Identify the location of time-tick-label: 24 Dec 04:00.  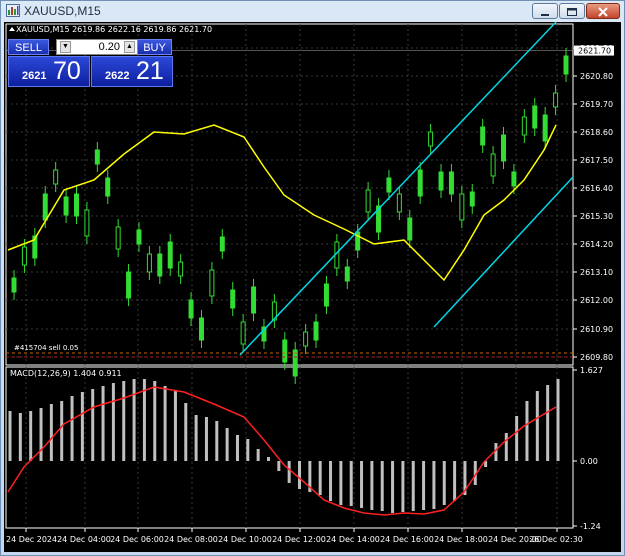
(84, 539).